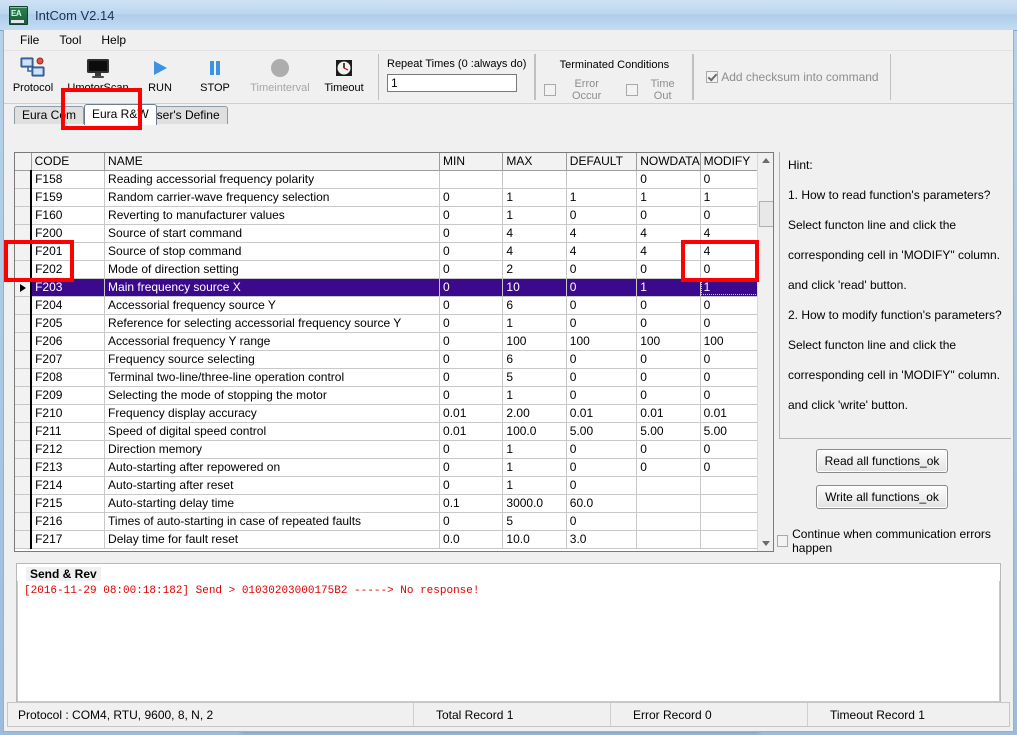 Image resolution: width=1017 pixels, height=735 pixels. I want to click on read-all-functions-button: Read all functions_ok, so click(882, 461).